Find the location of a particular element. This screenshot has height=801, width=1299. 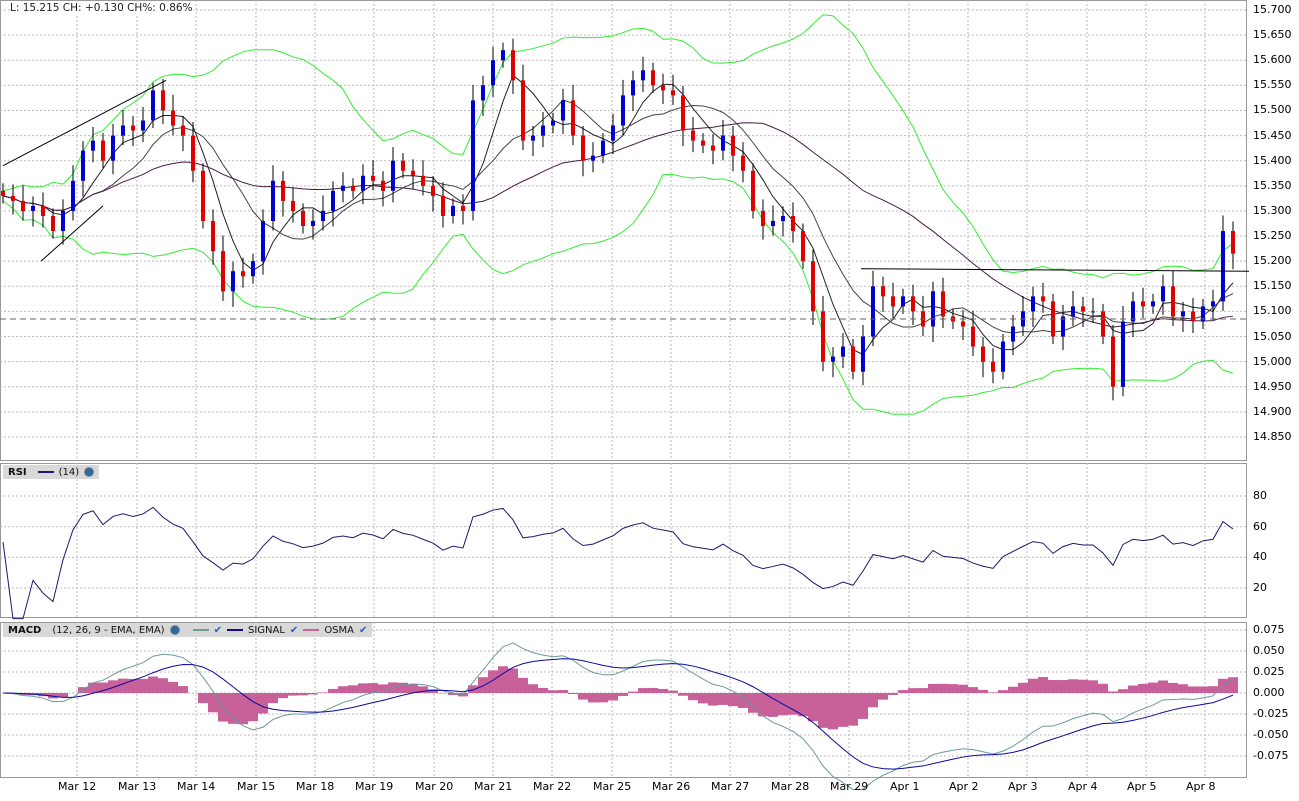

rsi-settings-icon is located at coordinates (89, 472).